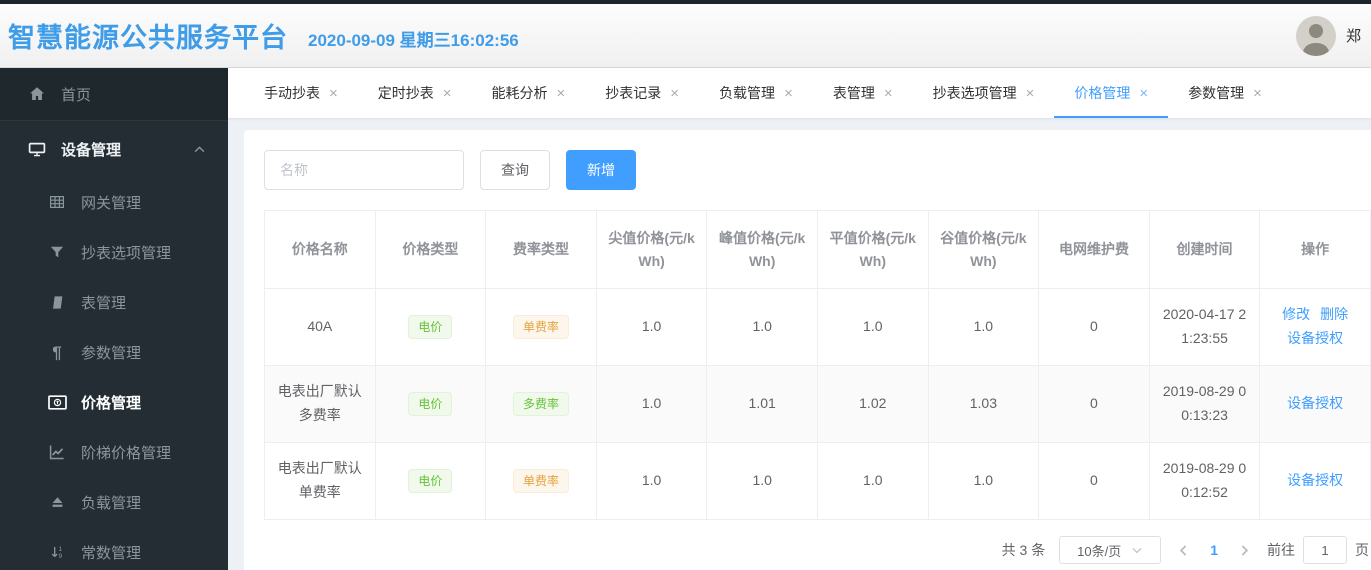 Image resolution: width=1371 pixels, height=570 pixels. Describe the element at coordinates (114, 302) in the screenshot. I see `sidebar-item-meter-mgmt: 表管理` at that location.